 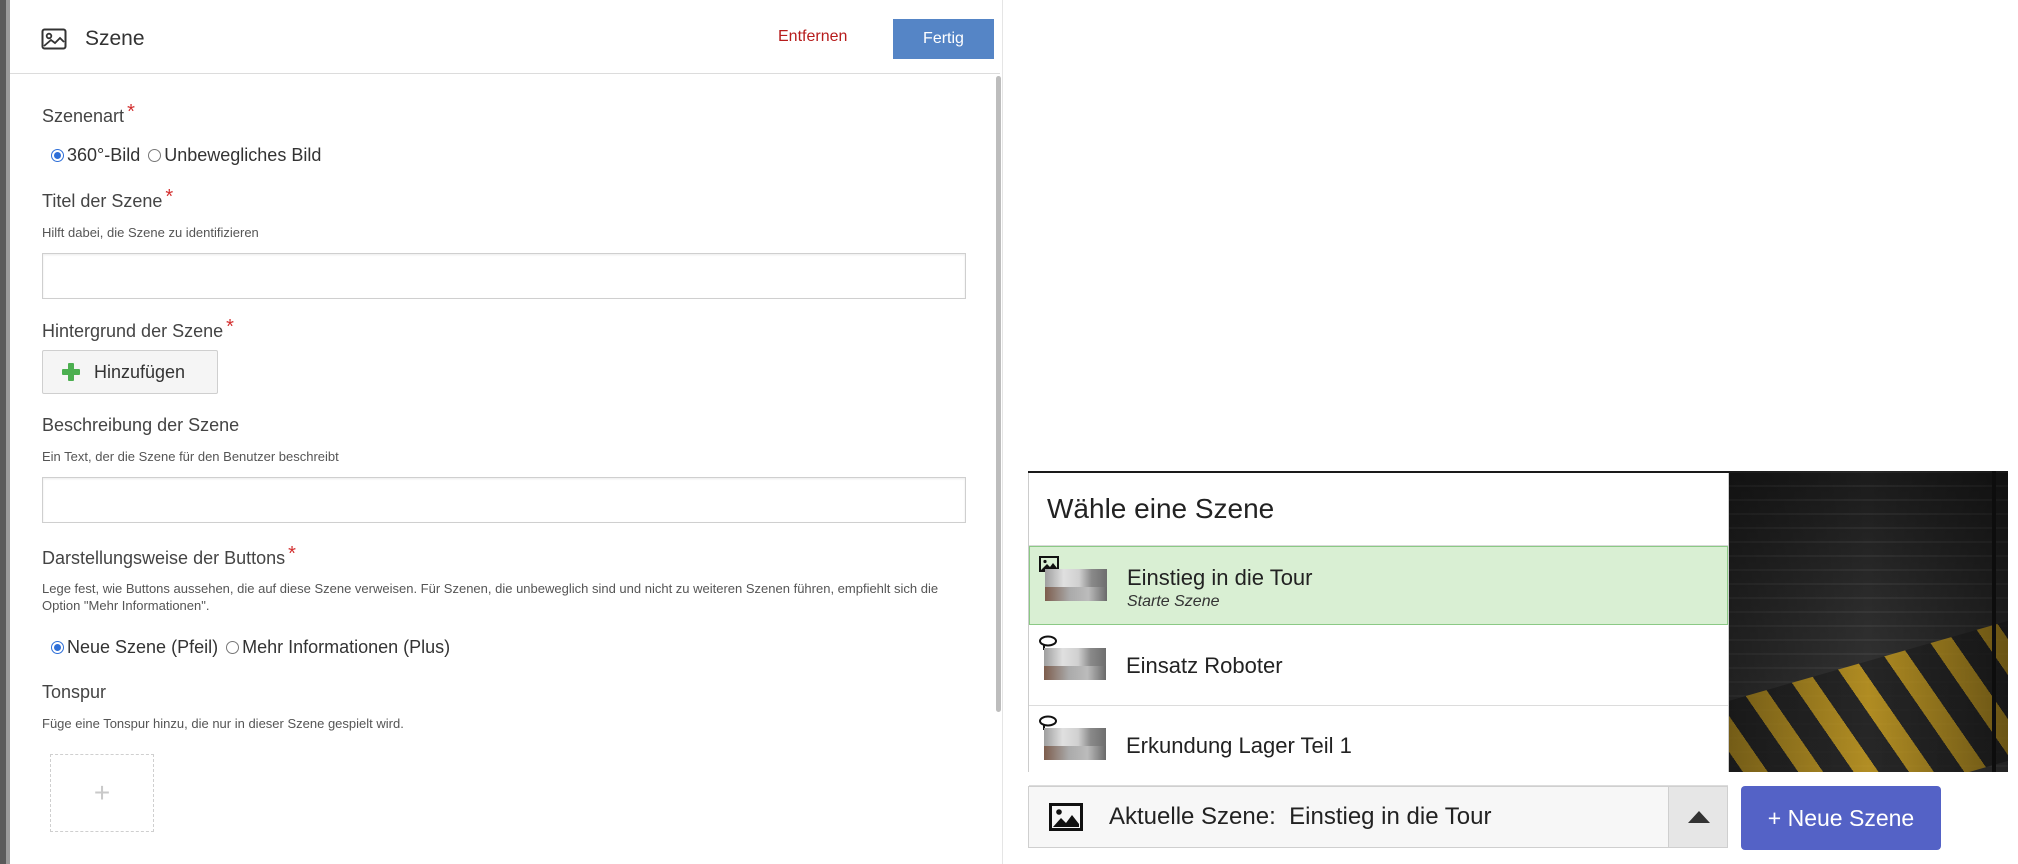 What do you see at coordinates (812, 37) in the screenshot?
I see `remove-button: Entfernen` at bounding box center [812, 37].